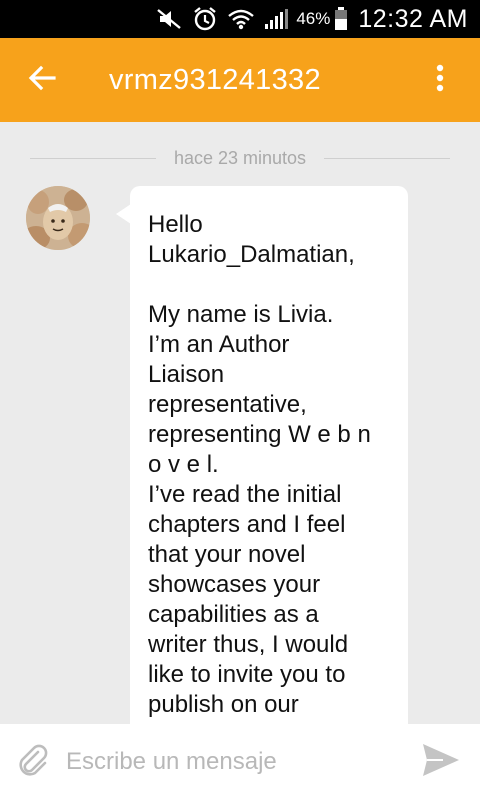 This screenshot has width=480, height=800. Describe the element at coordinates (231, 762) in the screenshot. I see `message-input` at that location.